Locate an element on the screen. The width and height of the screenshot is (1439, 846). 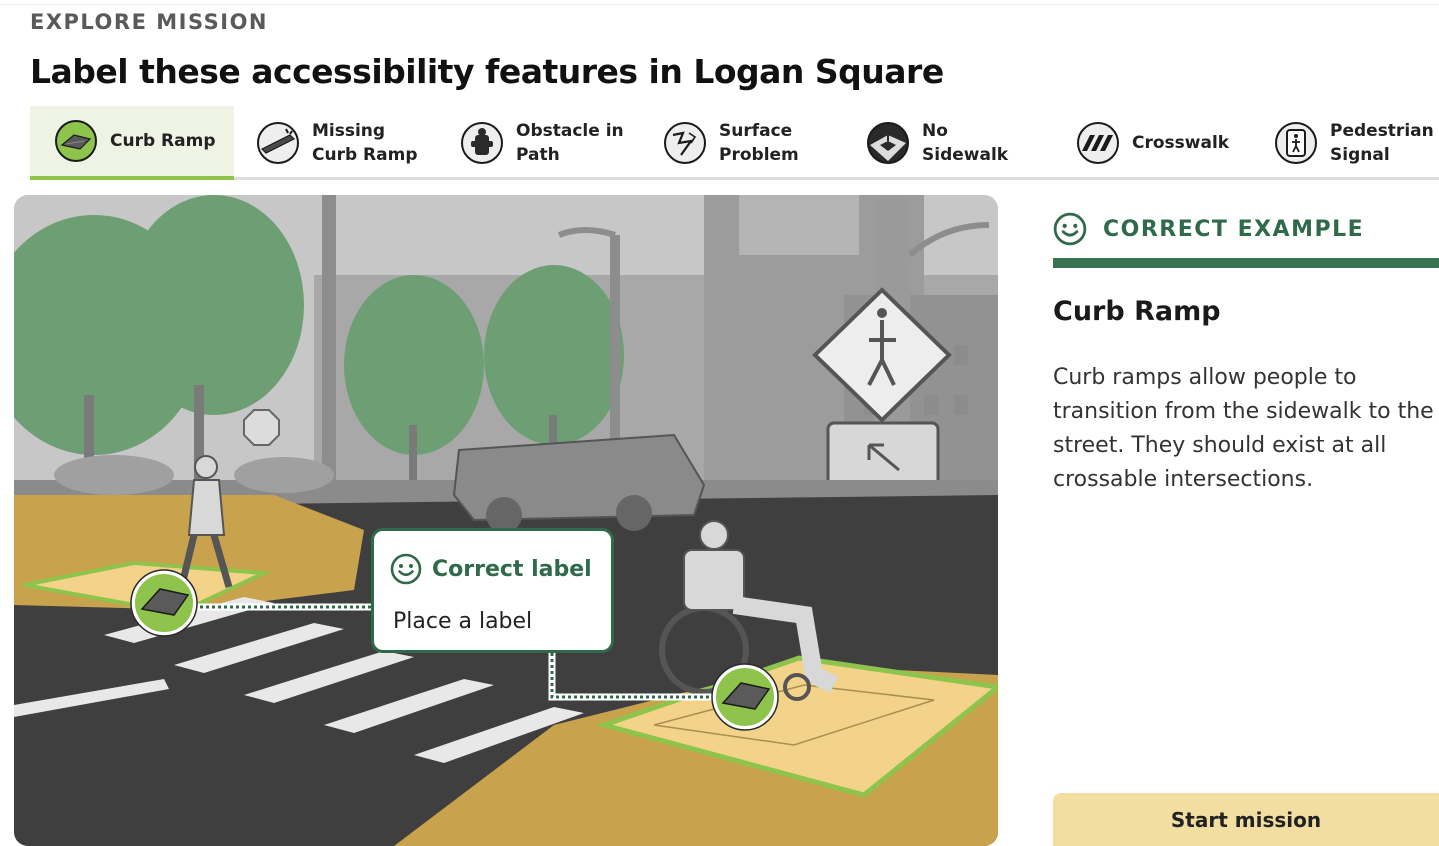
tab-surface-problem: Surface Problem is located at coordinates (758, 143).